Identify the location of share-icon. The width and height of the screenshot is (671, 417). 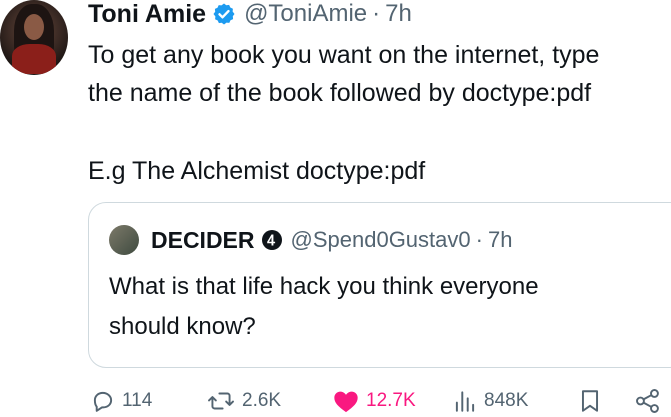
(647, 401).